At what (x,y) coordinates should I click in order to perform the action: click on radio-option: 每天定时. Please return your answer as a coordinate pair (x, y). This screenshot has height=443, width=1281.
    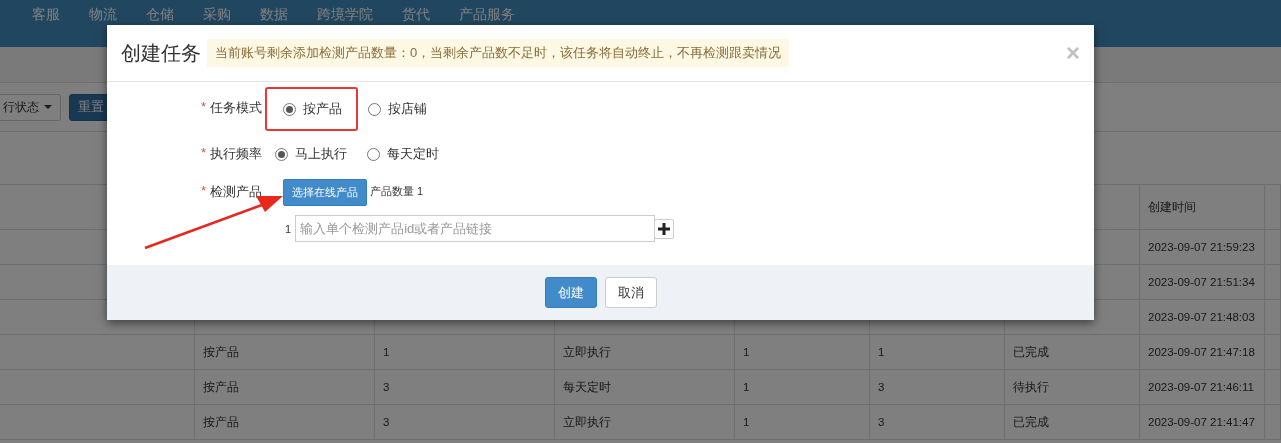
    Looking at the image, I should click on (403, 154).